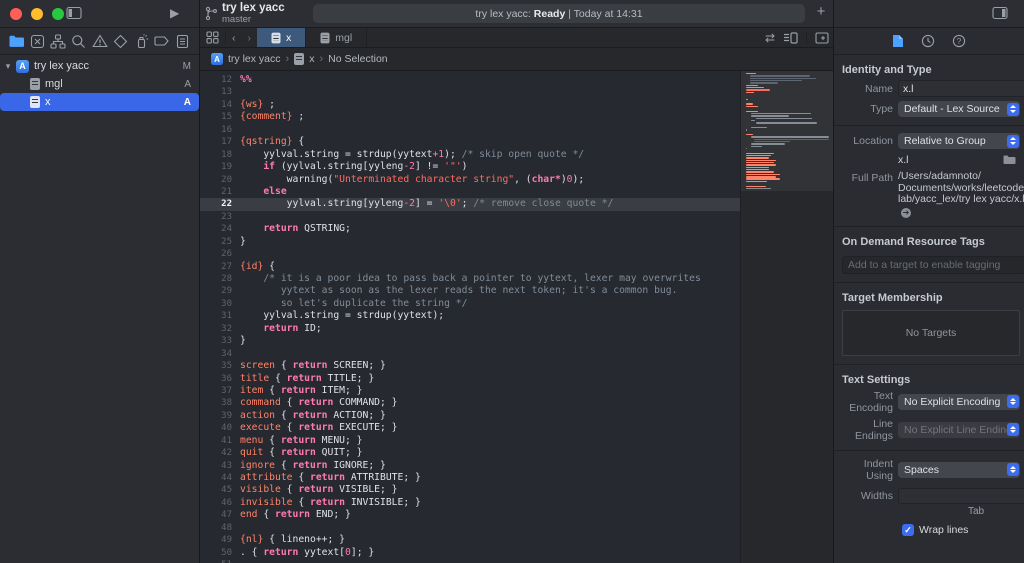  I want to click on find-navigator-icon, so click(78, 41).